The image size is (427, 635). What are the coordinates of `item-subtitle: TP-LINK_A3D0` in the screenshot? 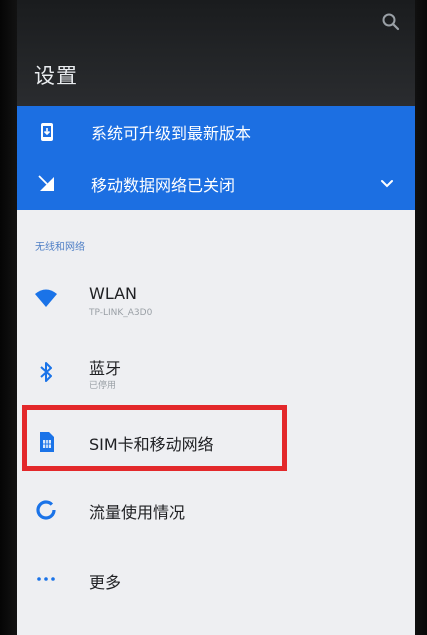 It's located at (121, 313).